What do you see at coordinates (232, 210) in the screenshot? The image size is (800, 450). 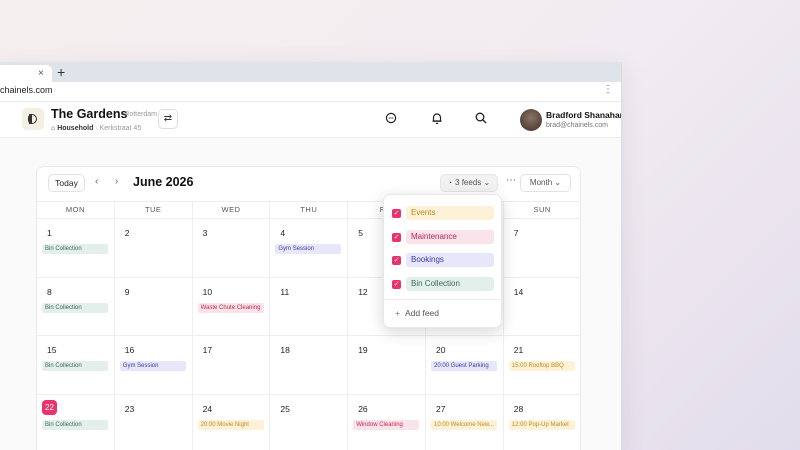 I see `weekday-label: WED` at bounding box center [232, 210].